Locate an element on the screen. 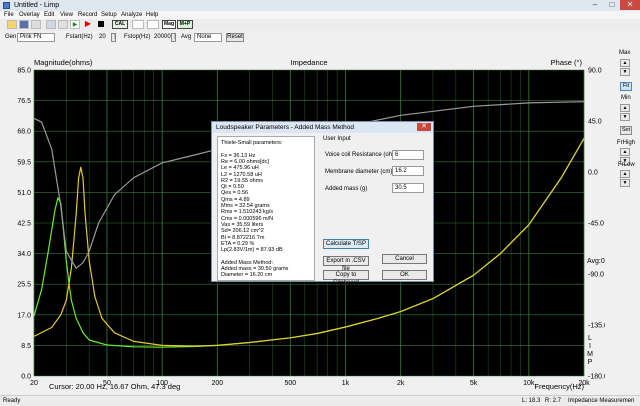 This screenshot has width=640, height=406. mag-button: Mag is located at coordinates (169, 24).